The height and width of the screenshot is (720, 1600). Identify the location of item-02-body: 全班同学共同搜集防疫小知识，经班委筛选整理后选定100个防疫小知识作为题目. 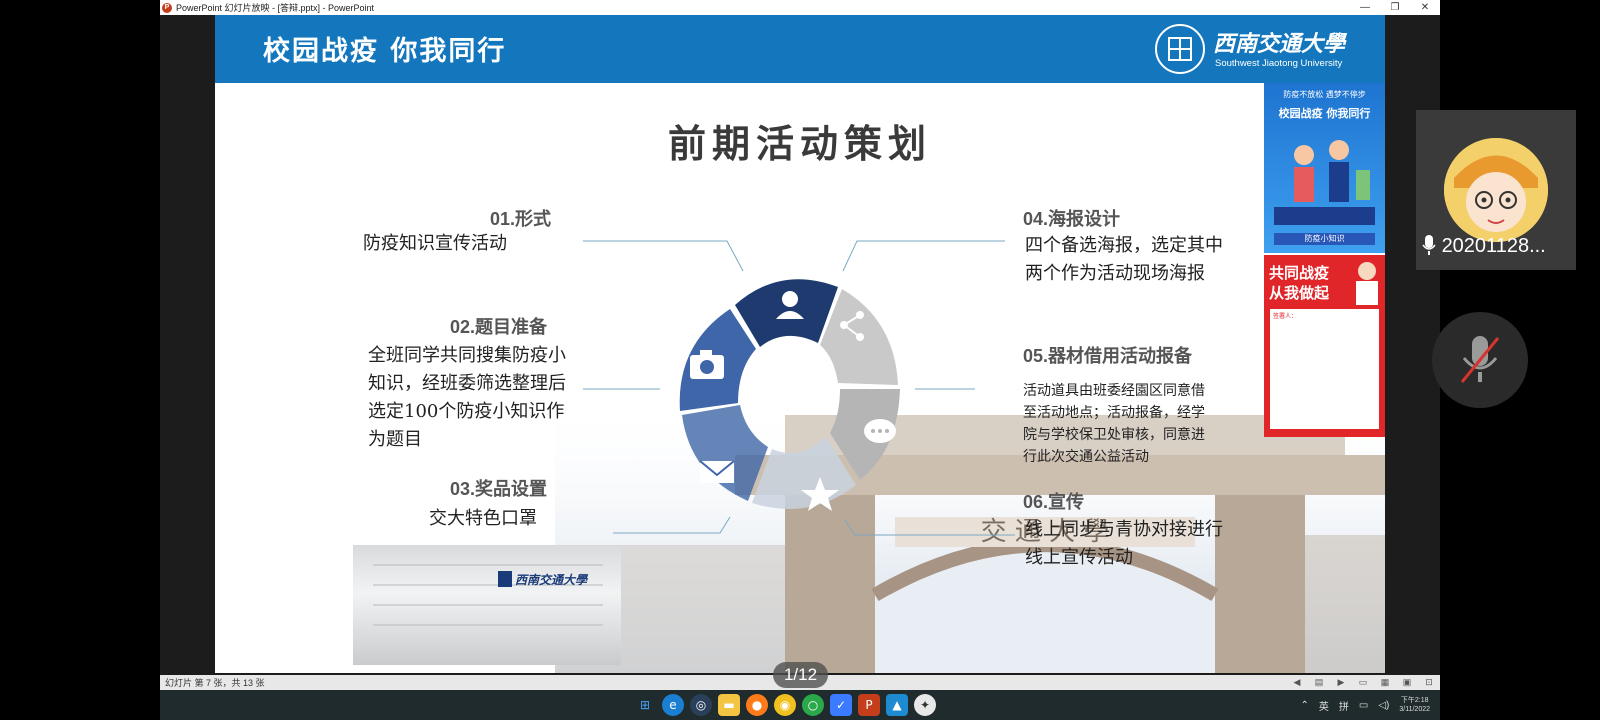
(467, 397).